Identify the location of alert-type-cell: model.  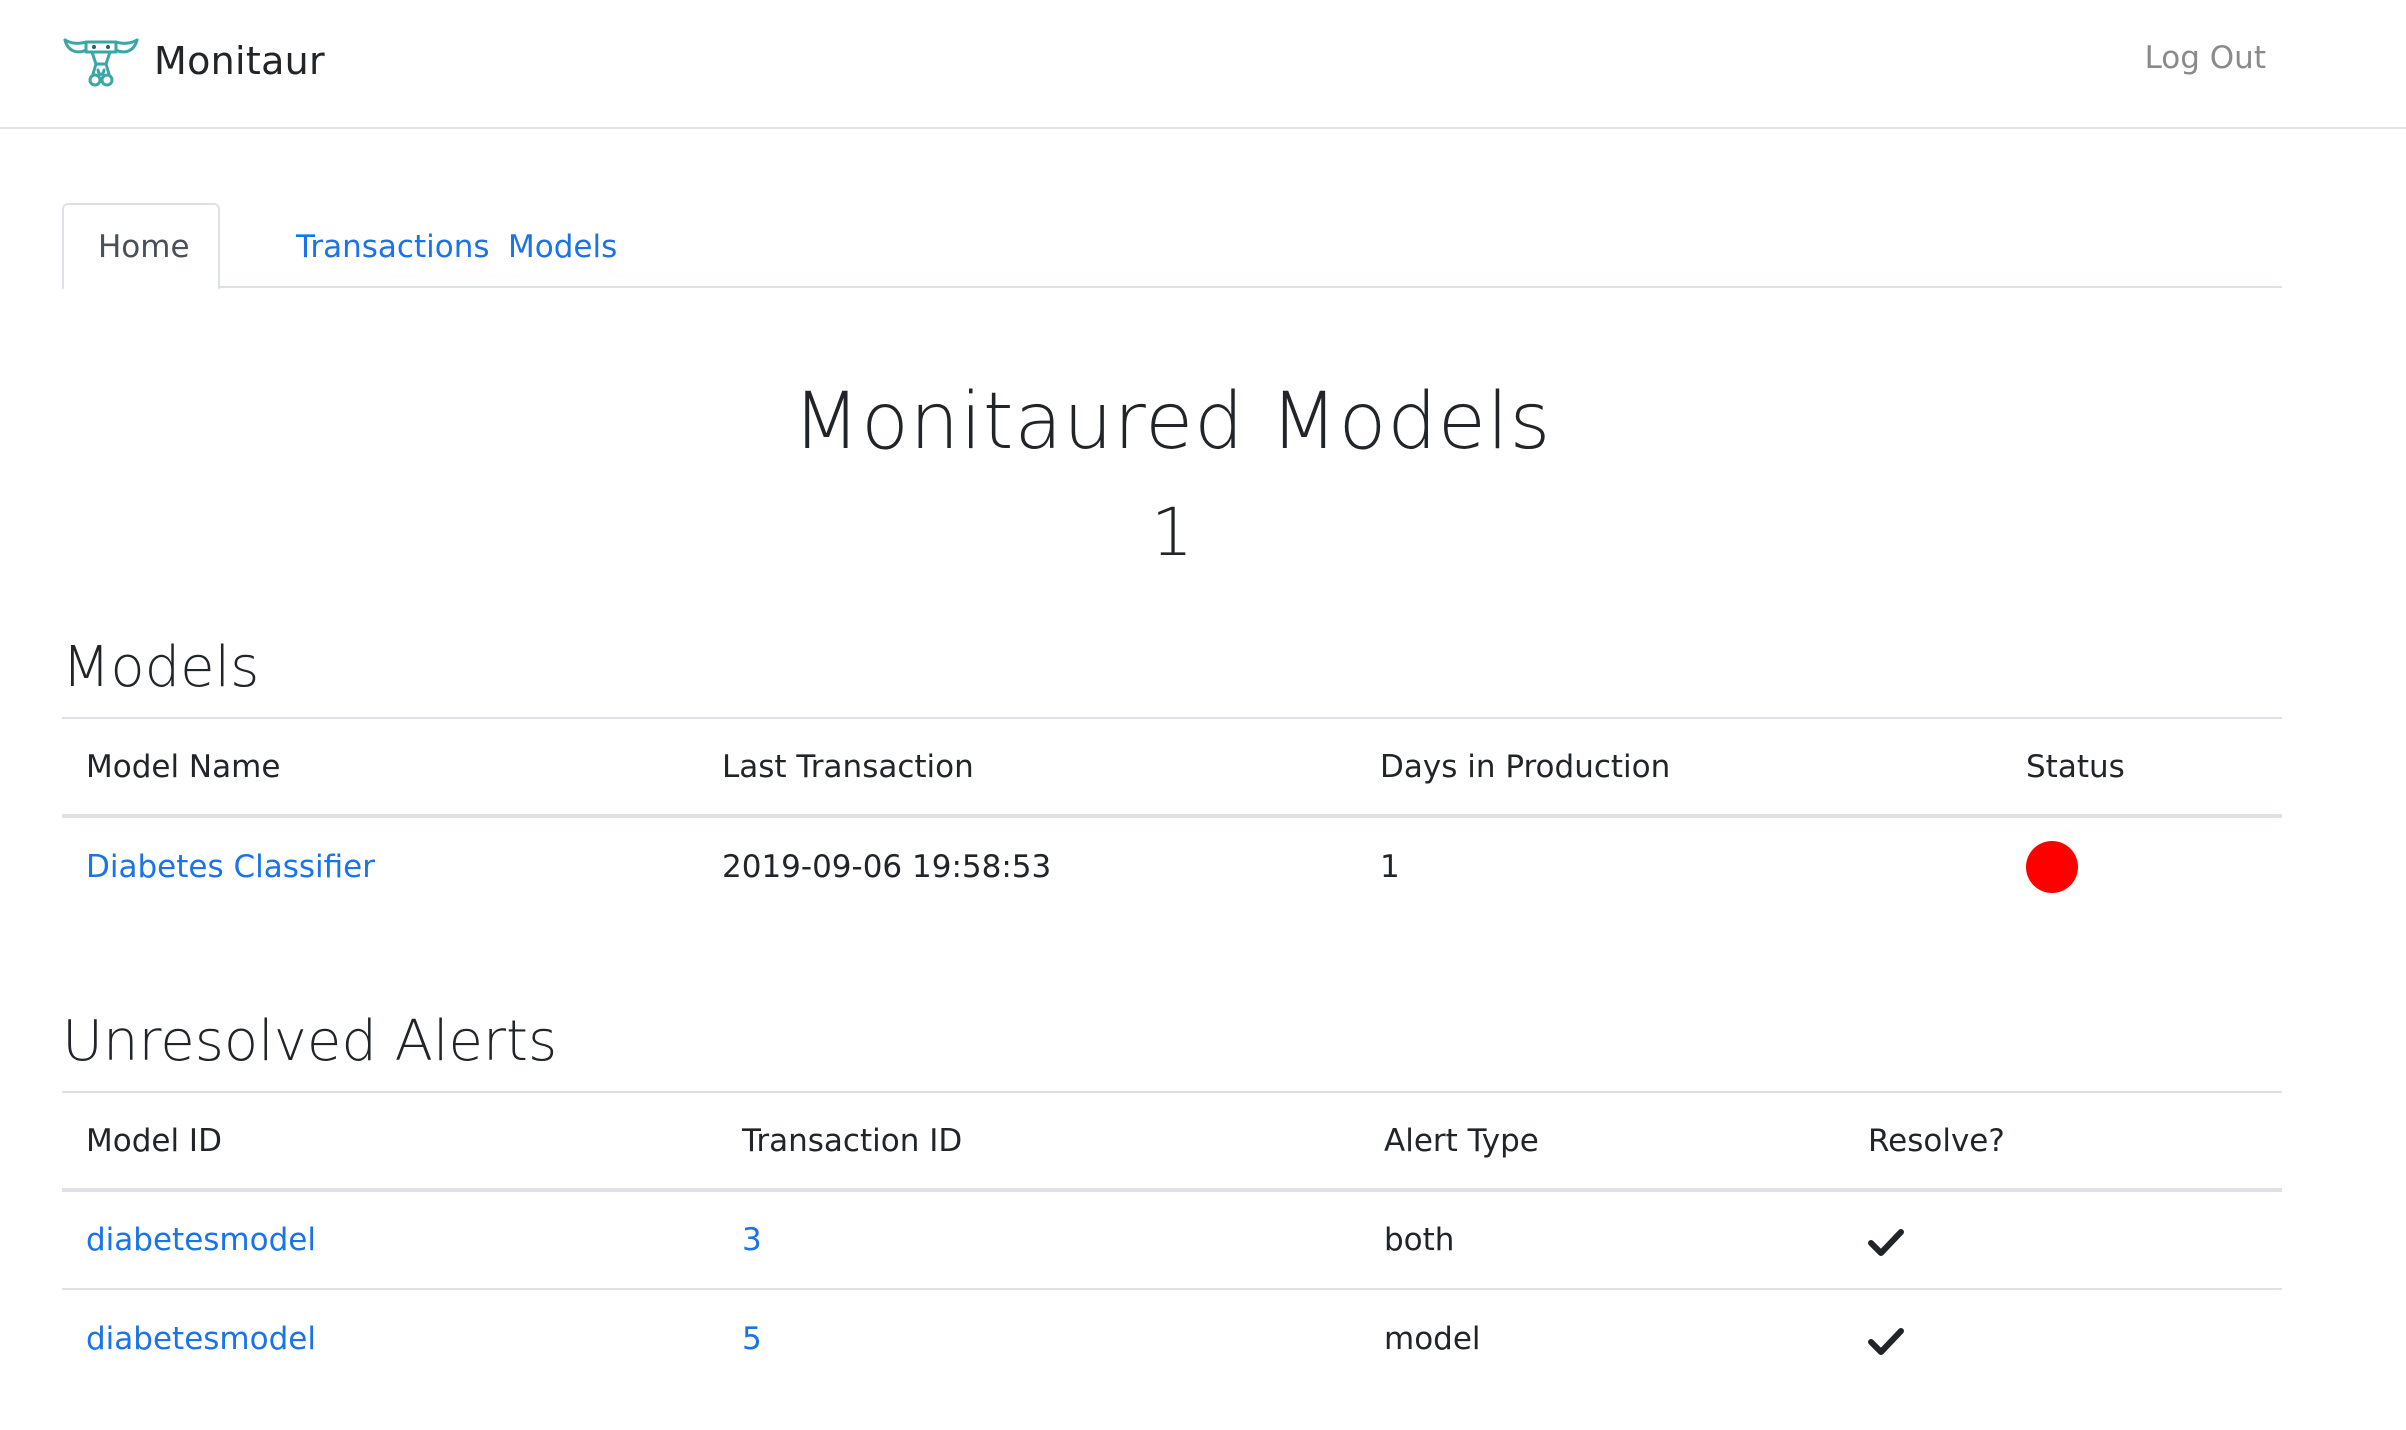
(1602, 1338).